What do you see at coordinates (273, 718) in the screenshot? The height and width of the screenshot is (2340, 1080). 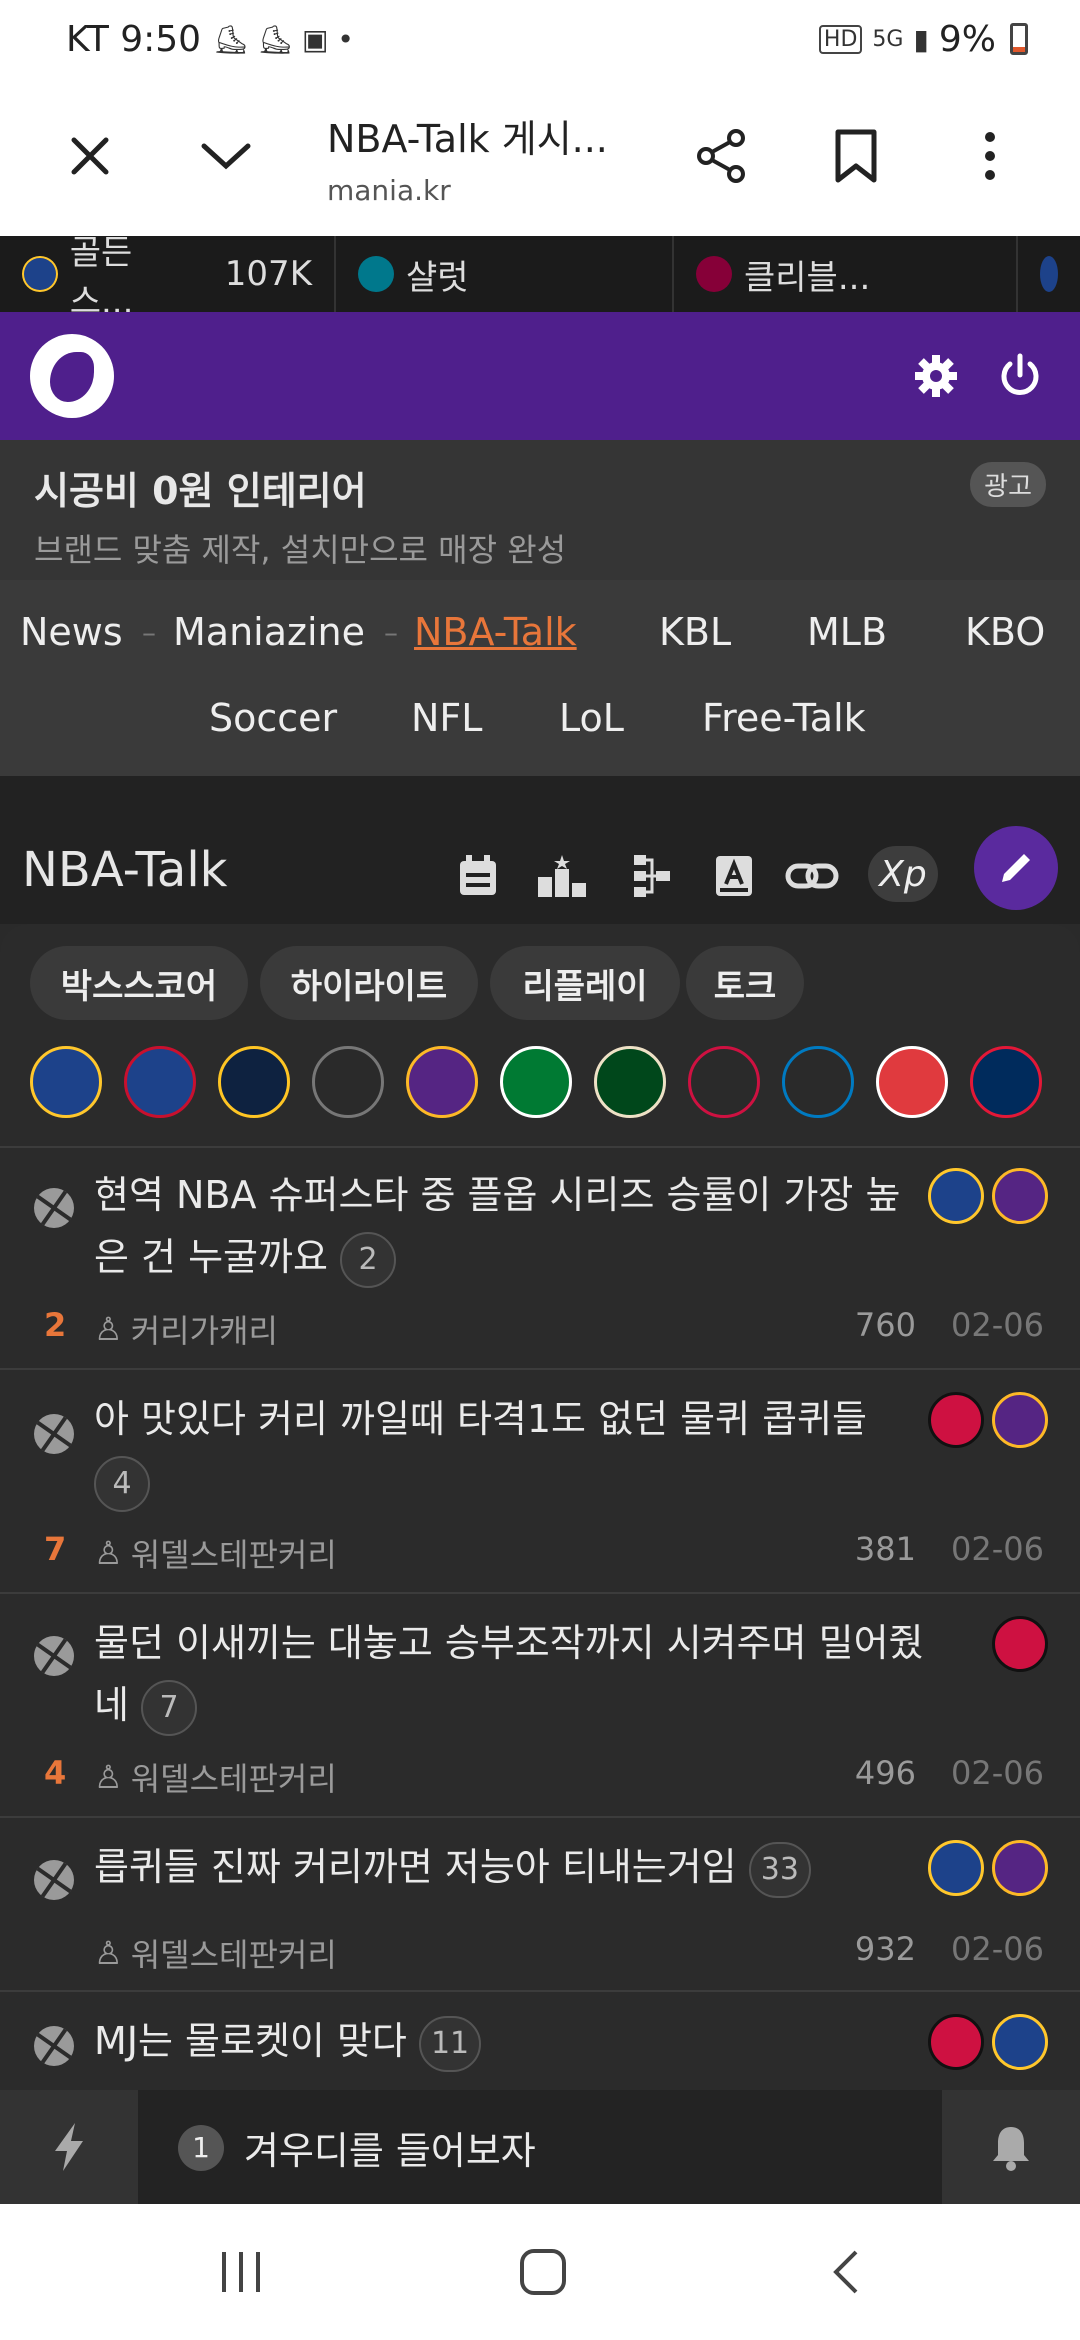 I see `nav-soccer: Soccer` at bounding box center [273, 718].